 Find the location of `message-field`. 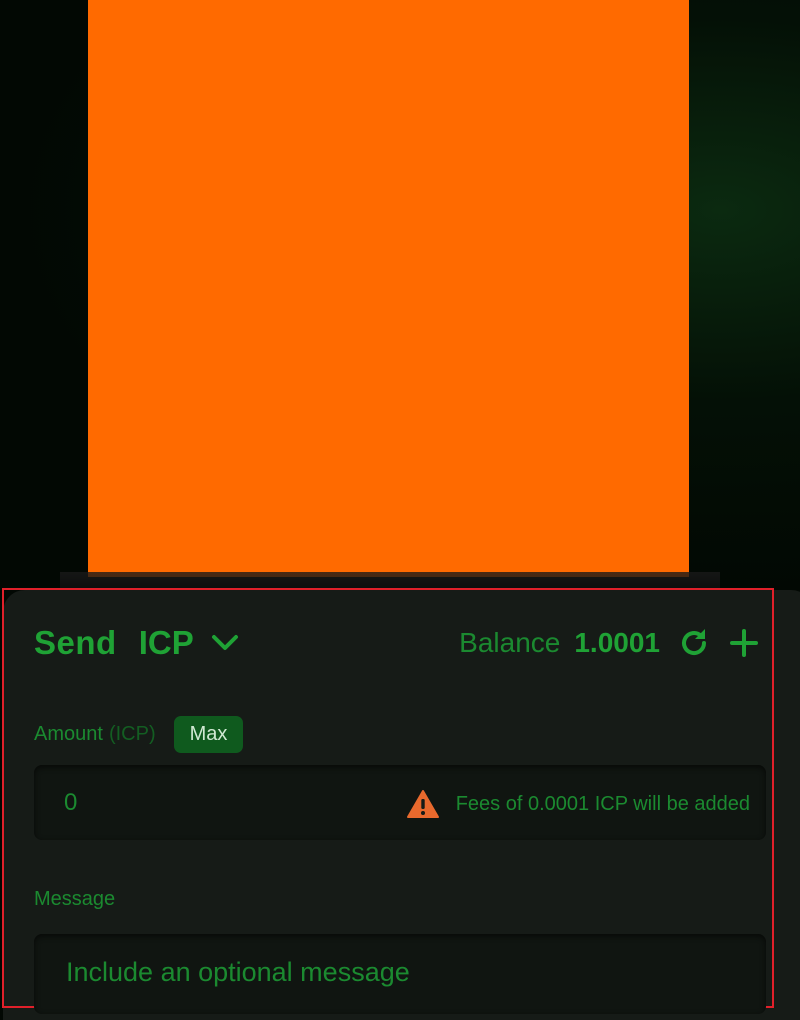

message-field is located at coordinates (400, 974).